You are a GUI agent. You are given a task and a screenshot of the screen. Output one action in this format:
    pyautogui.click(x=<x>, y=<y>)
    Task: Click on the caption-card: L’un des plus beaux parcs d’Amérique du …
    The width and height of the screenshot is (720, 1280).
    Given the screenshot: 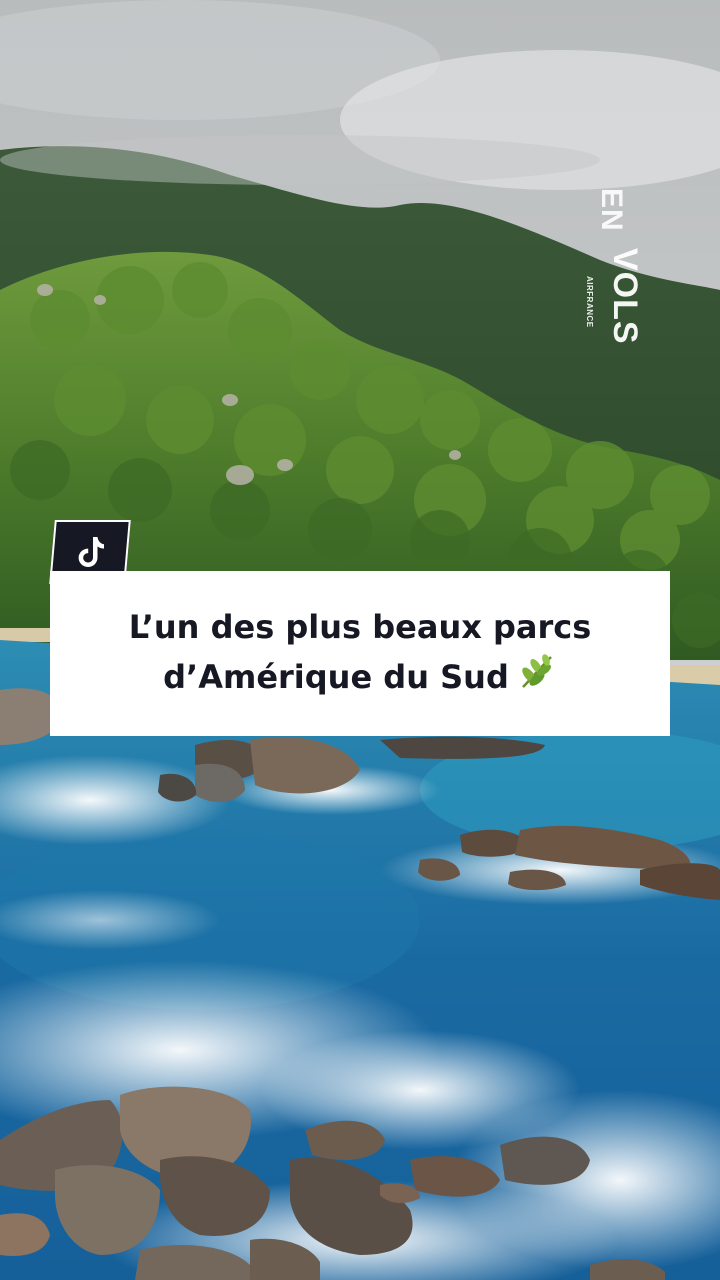 What is the action you would take?
    pyautogui.click(x=360, y=653)
    